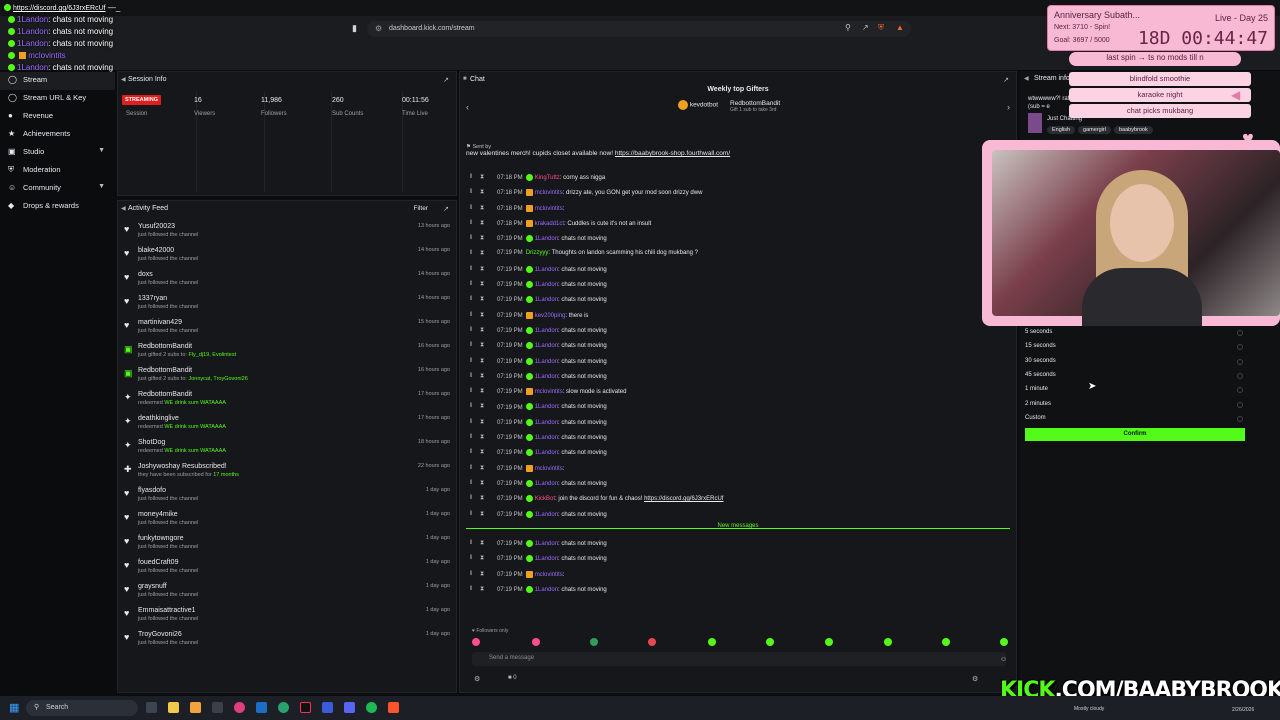 Image resolution: width=1280 pixels, height=720 pixels. Describe the element at coordinates (672, 153) in the screenshot. I see `merch-link: https://baabybrook-shop.fourthwall.com/` at that location.